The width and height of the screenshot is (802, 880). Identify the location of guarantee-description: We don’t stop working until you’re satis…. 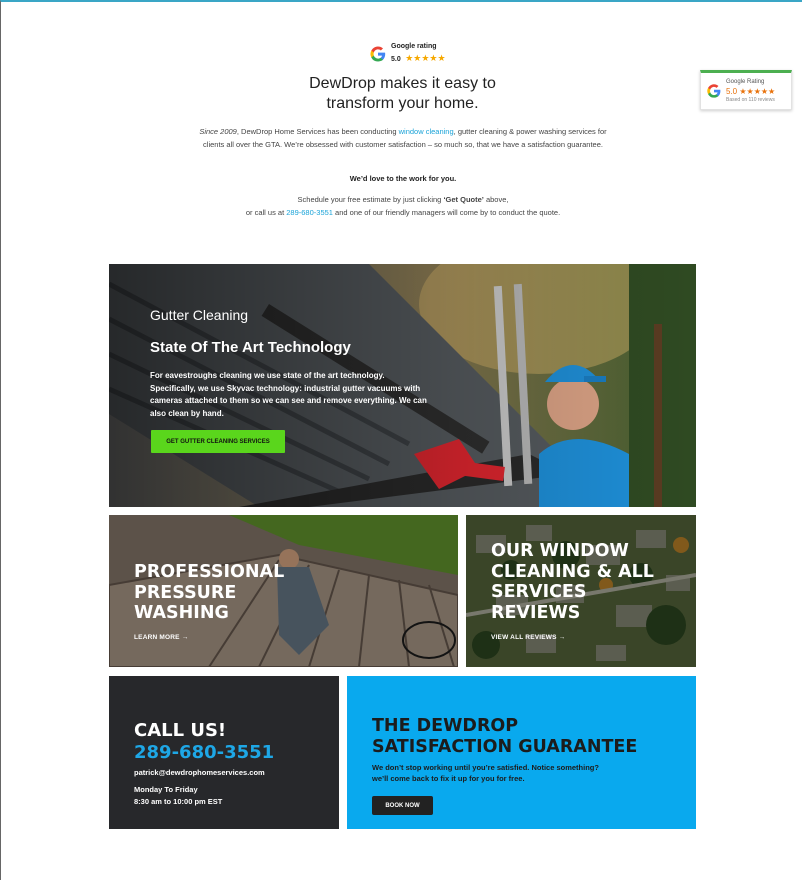
(502, 773).